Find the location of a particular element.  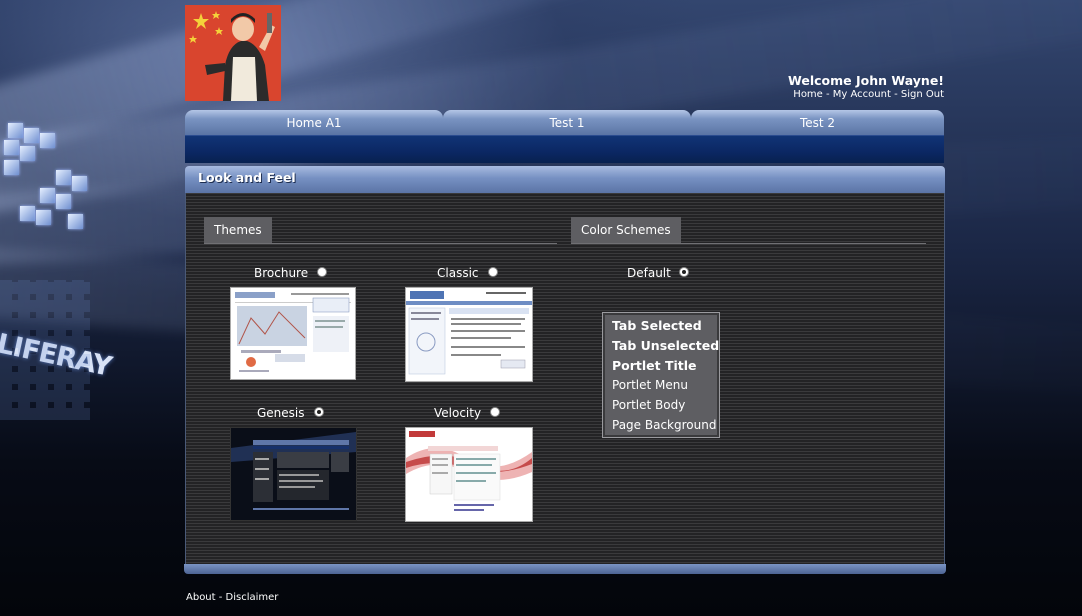

brochure-preview-image is located at coordinates (293, 332).